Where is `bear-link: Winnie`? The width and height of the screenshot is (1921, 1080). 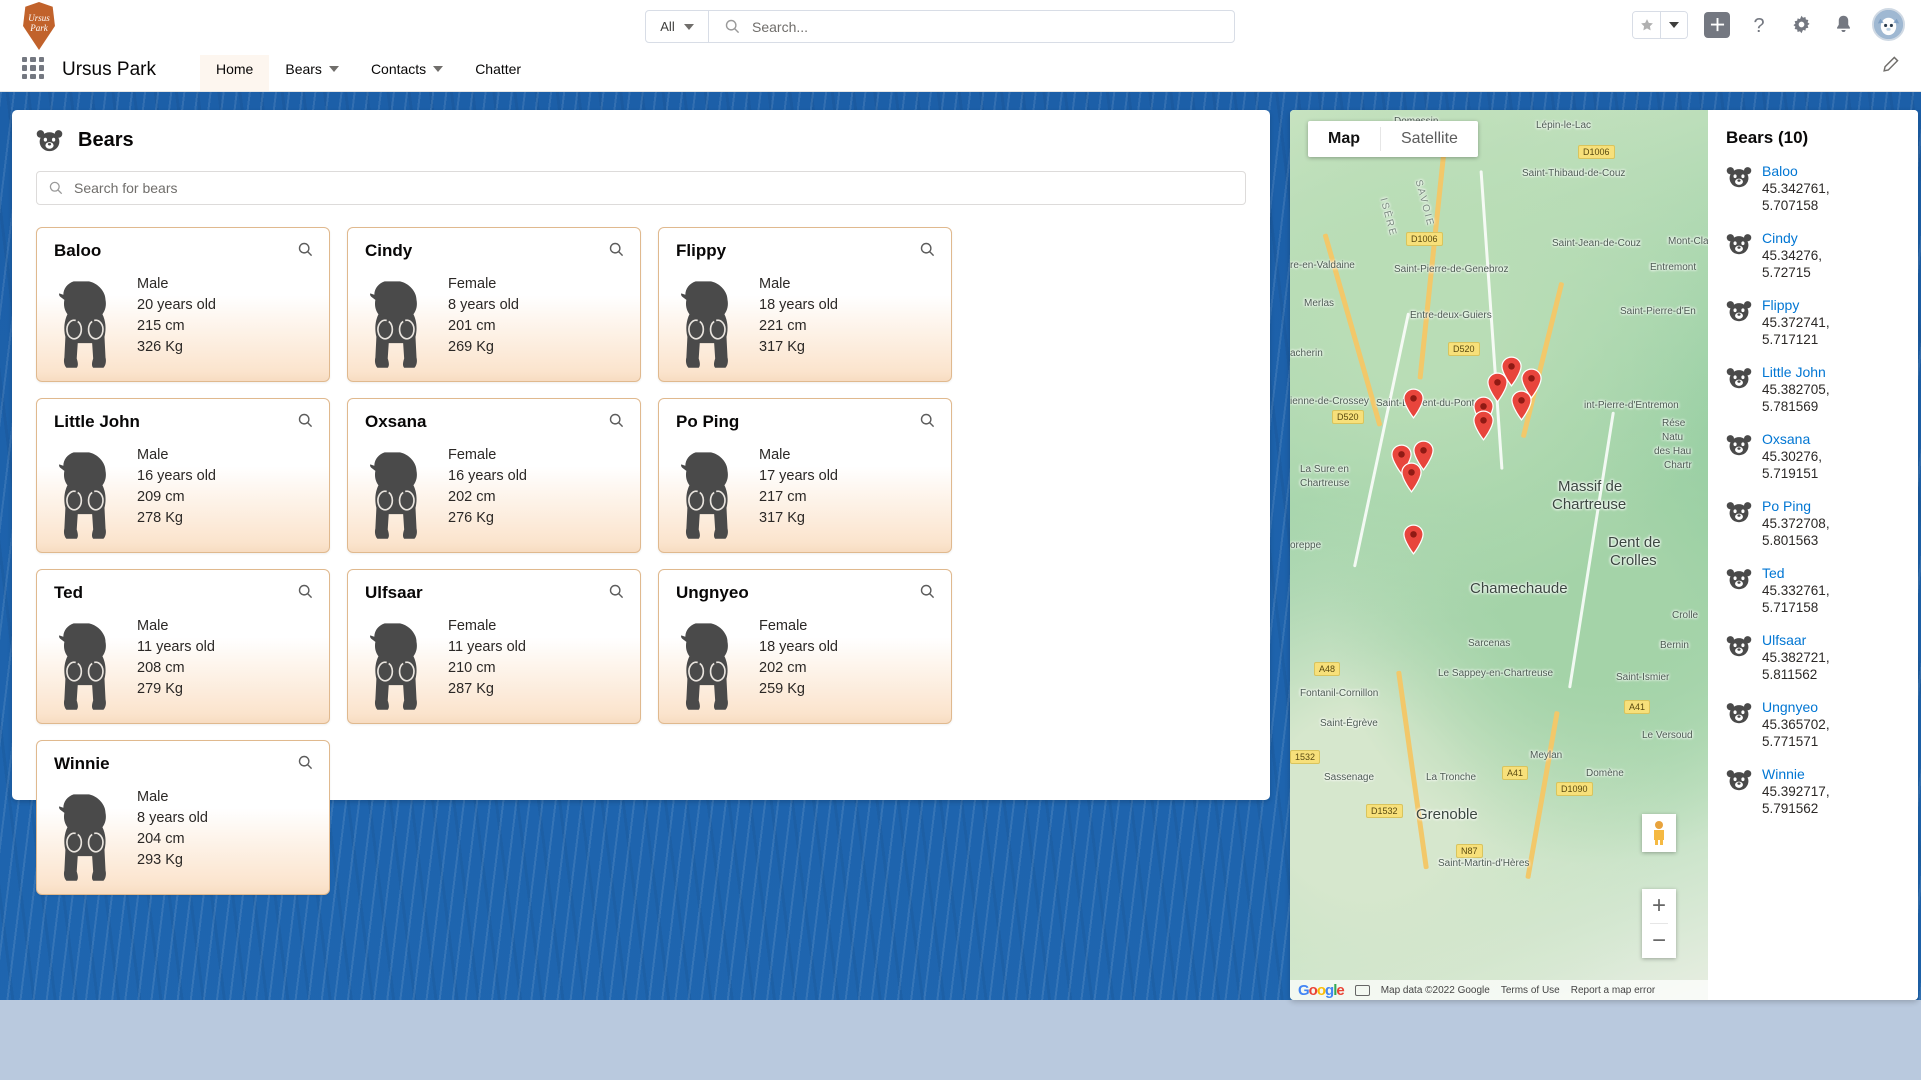
bear-link: Winnie is located at coordinates (1796, 774).